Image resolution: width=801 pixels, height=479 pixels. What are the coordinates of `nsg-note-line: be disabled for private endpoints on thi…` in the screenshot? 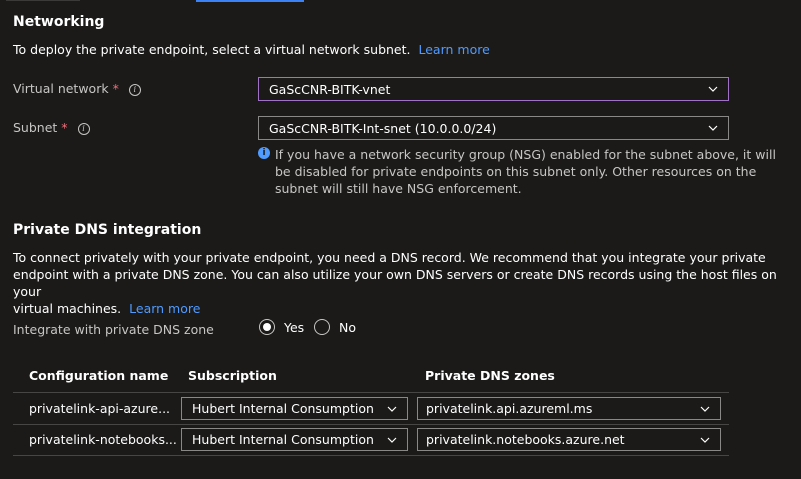 It's located at (516, 171).